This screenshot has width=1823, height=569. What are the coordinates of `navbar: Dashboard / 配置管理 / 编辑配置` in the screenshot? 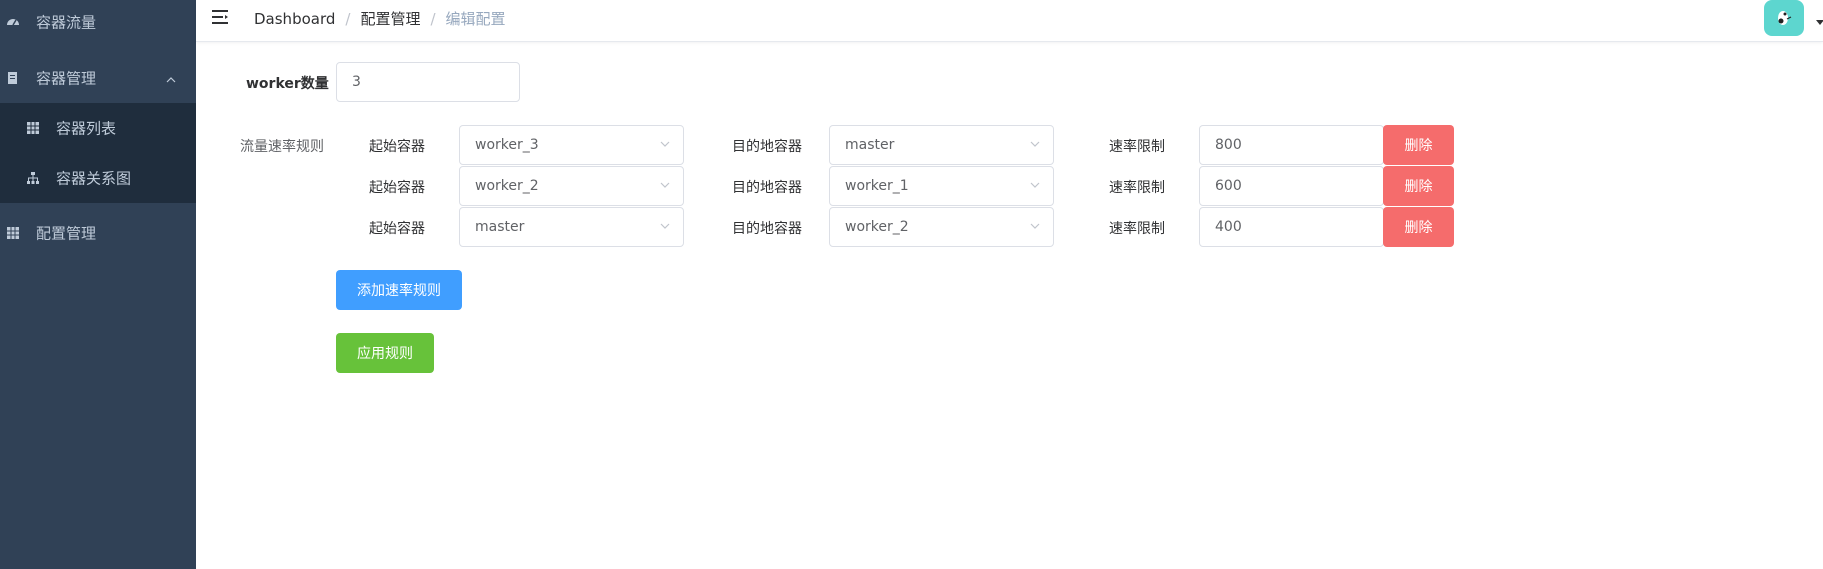 It's located at (1009, 21).